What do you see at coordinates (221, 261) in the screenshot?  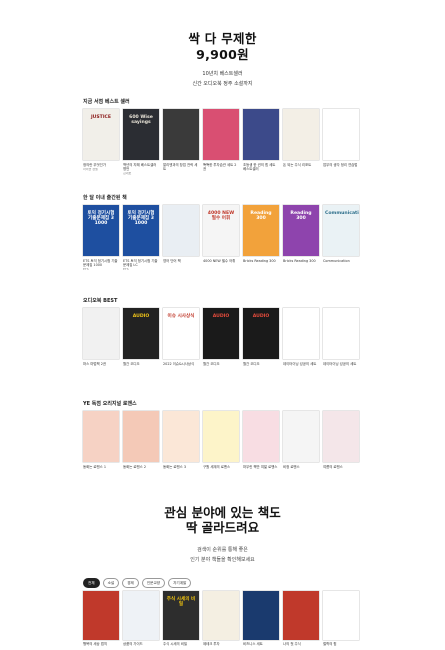 I see `book-title: 4000 NEW 필수 어휘` at bounding box center [221, 261].